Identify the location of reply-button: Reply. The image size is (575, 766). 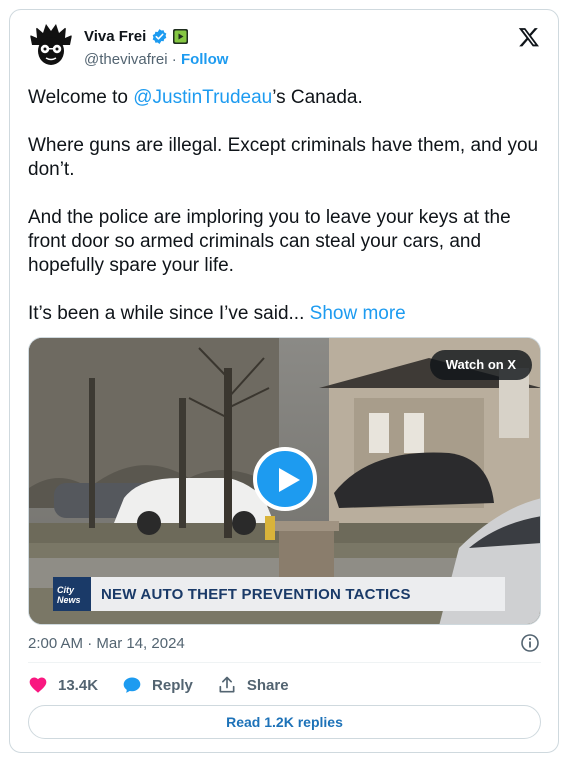
(157, 685).